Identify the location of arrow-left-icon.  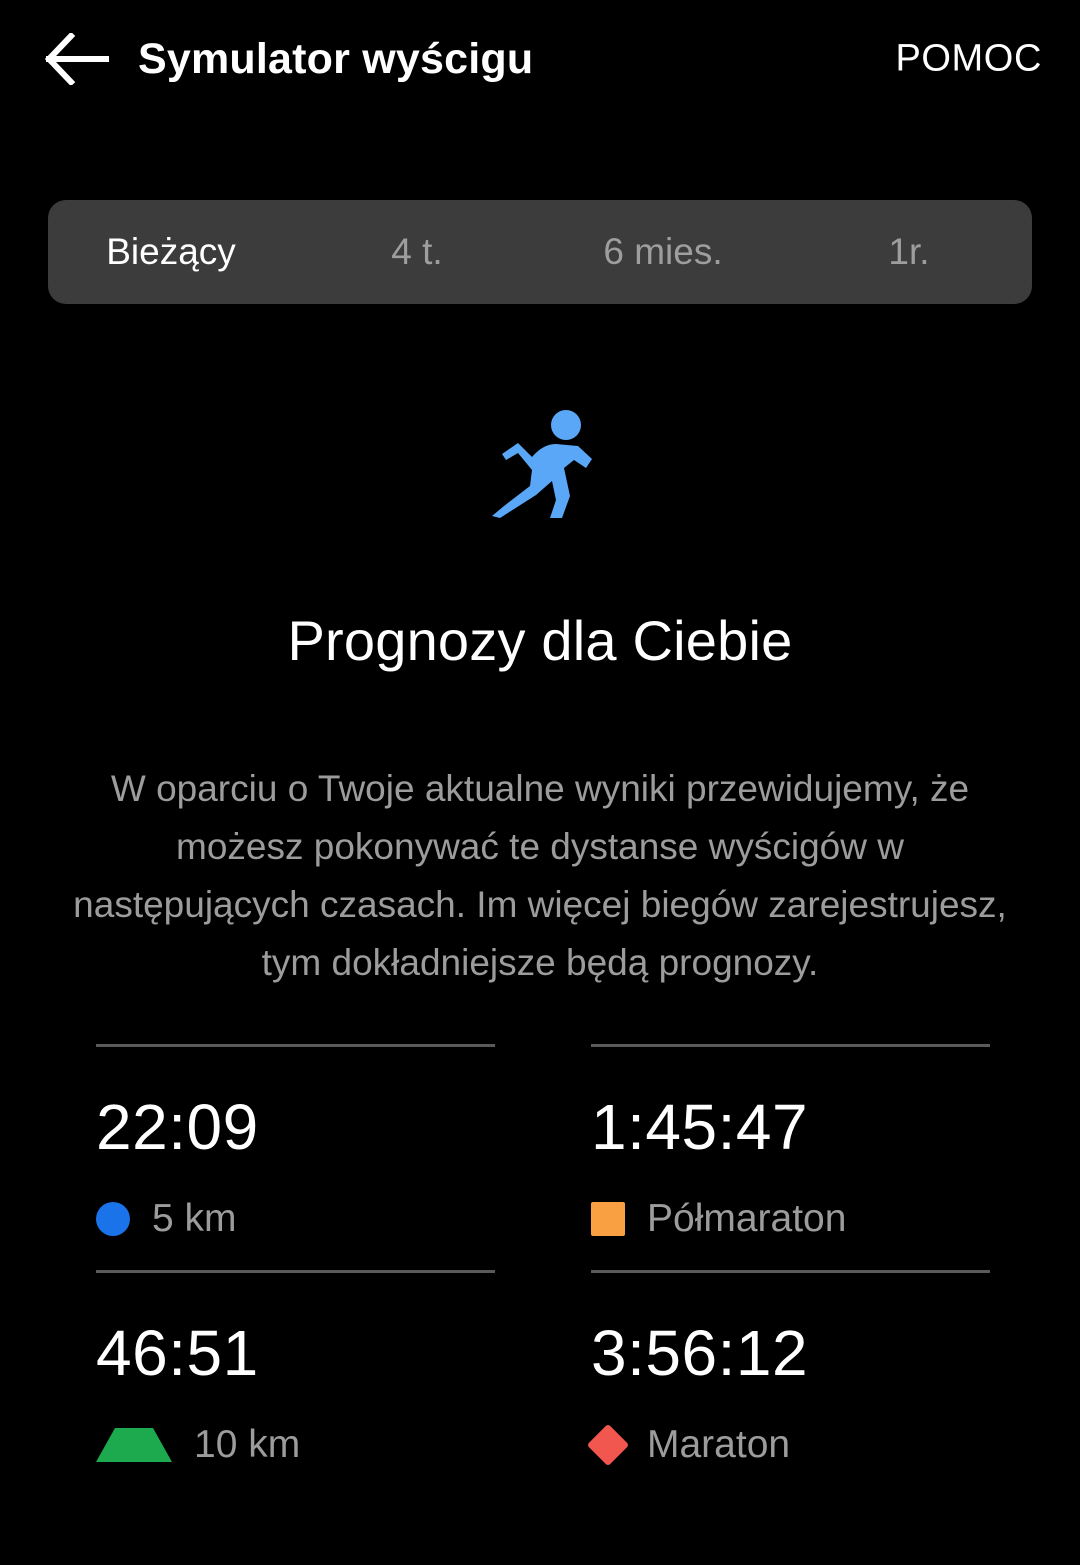
(77, 59).